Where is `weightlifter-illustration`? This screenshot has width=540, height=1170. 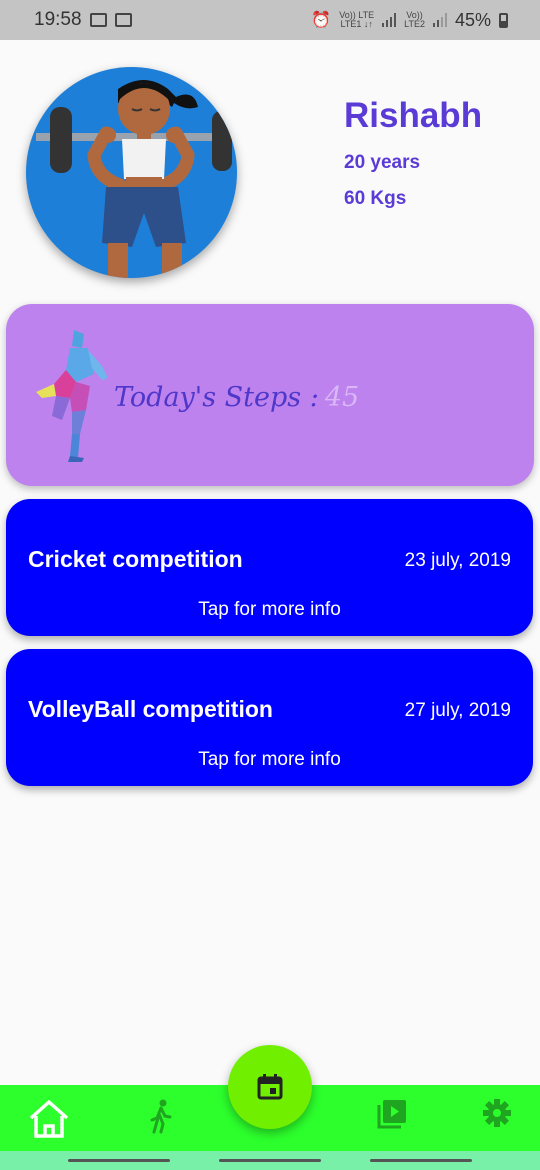 weightlifter-illustration is located at coordinates (134, 179).